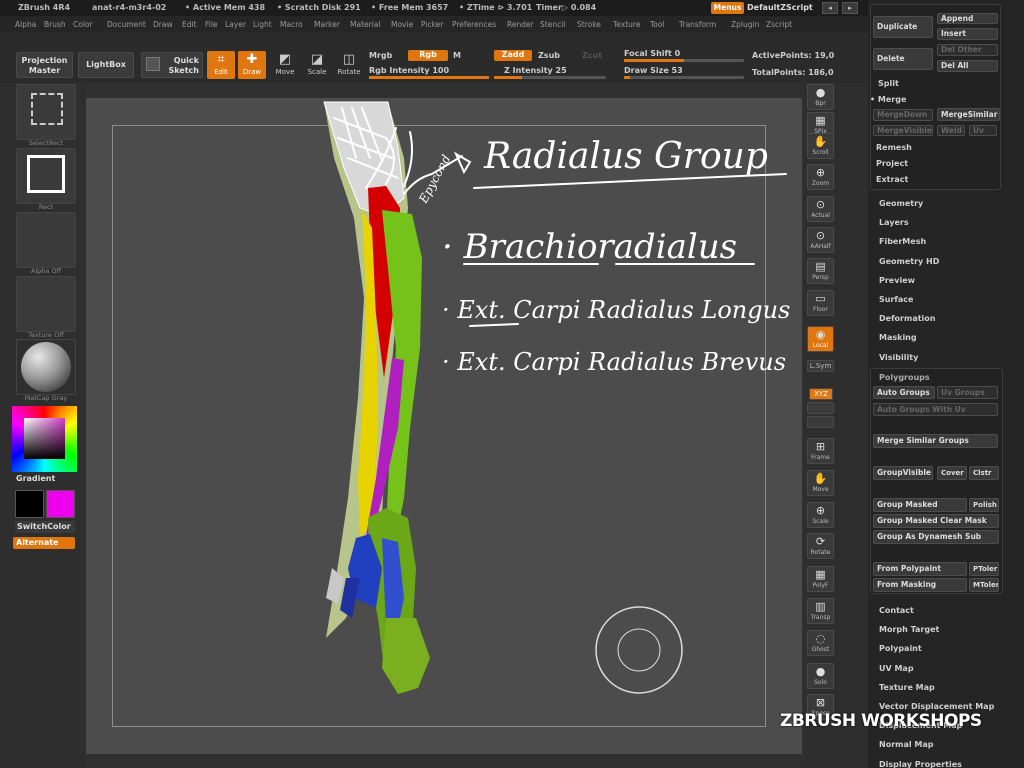 The width and height of the screenshot is (1024, 768). Describe the element at coordinates (44, 65) in the screenshot. I see `projection-master-button: Projection Master` at that location.